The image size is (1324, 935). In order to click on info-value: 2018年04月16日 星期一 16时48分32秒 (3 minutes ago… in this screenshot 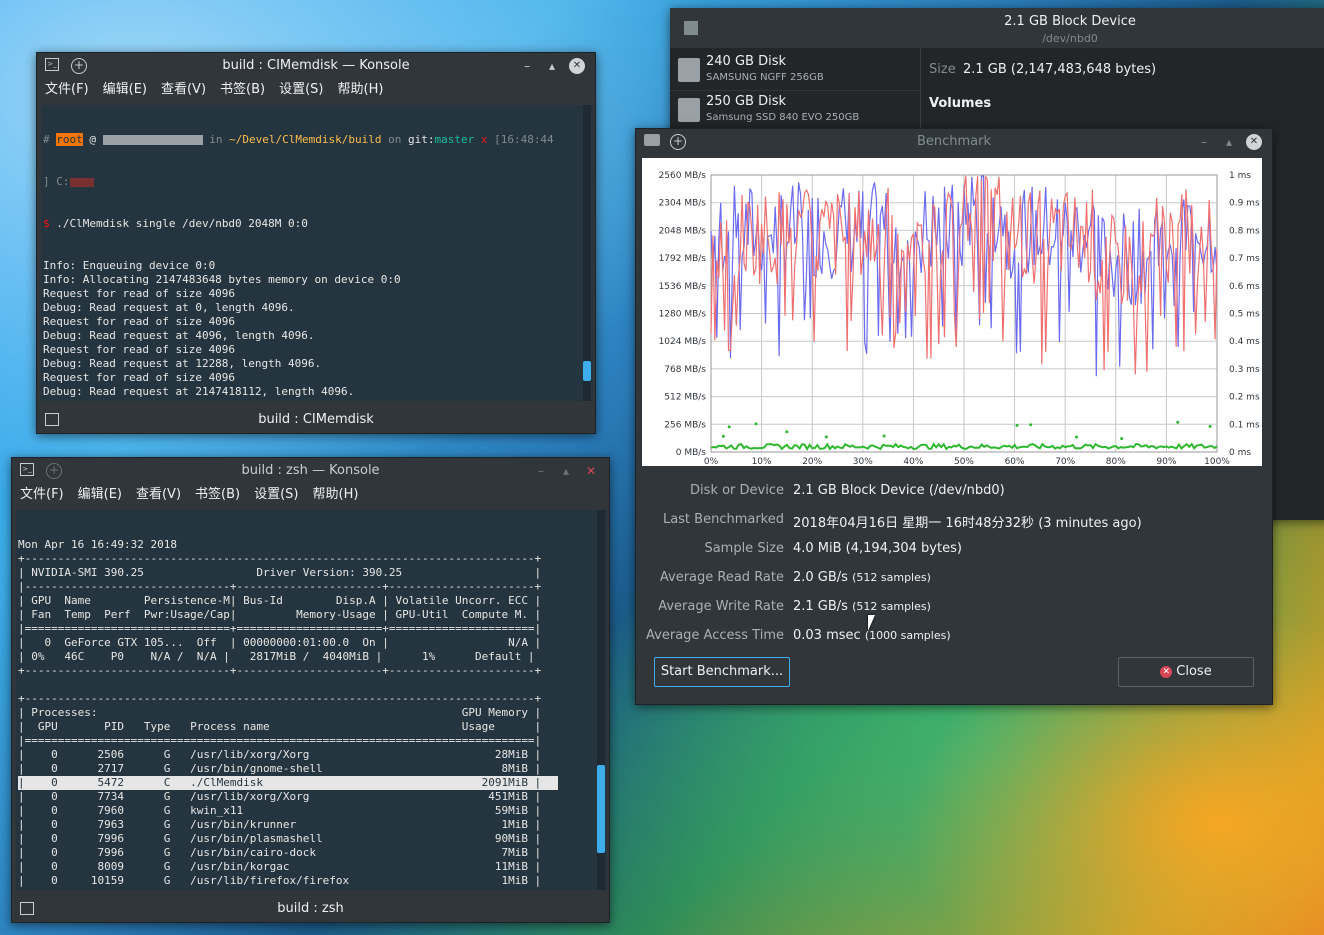, I will do `click(967, 521)`.